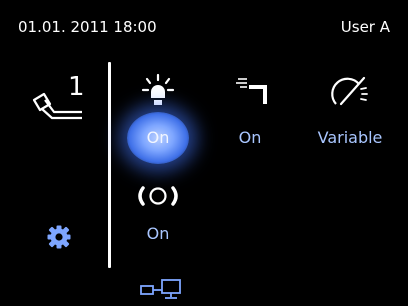 Image resolution: width=408 pixels, height=306 pixels. What do you see at coordinates (158, 137) in the screenshot?
I see `light-status: On` at bounding box center [158, 137].